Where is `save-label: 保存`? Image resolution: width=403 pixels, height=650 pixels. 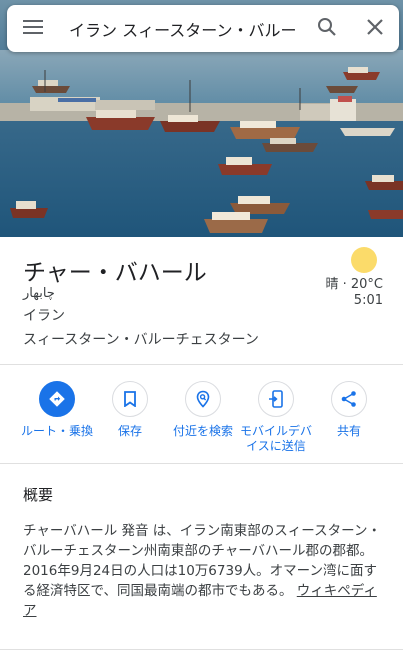 save-label: 保存 is located at coordinates (129, 431).